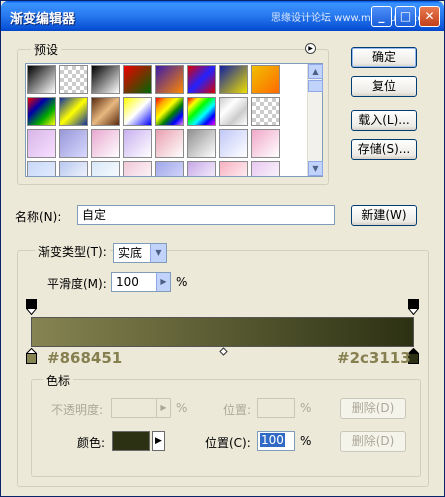 The width and height of the screenshot is (445, 497). What do you see at coordinates (373, 408) in the screenshot?
I see `delete-opacity-stop-button: 删除(D)` at bounding box center [373, 408].